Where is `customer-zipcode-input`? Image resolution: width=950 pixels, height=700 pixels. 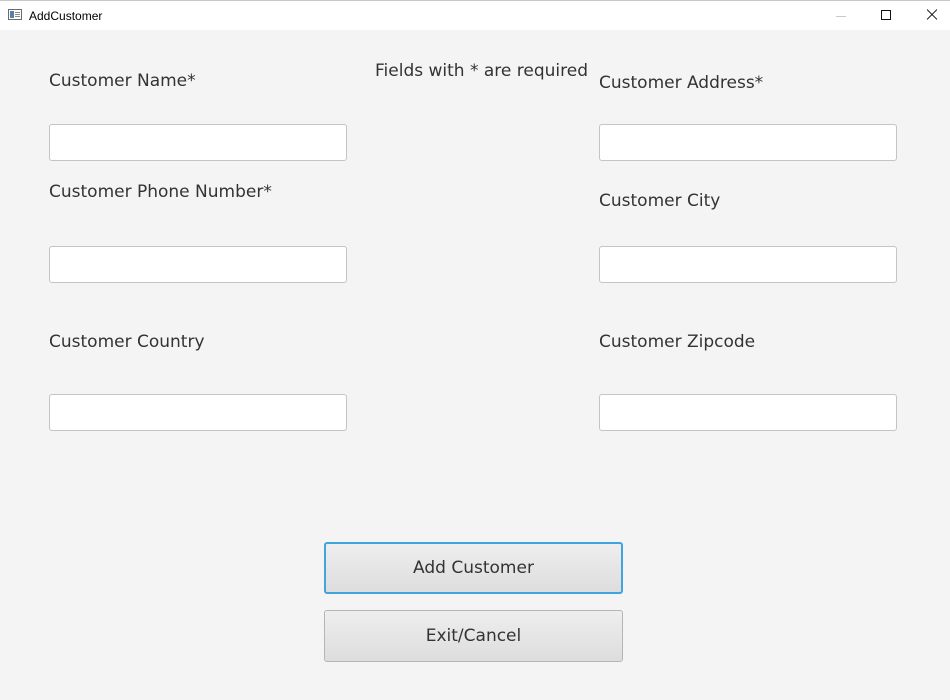 customer-zipcode-input is located at coordinates (748, 412).